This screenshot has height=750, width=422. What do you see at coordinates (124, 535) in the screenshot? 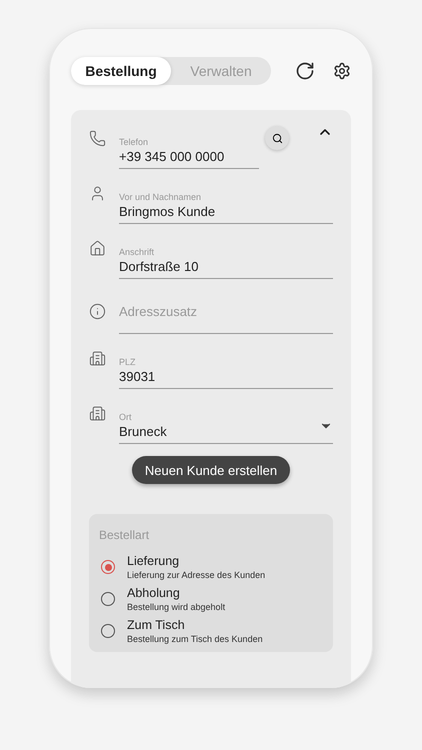
I see `section-title: Bestellart` at bounding box center [124, 535].